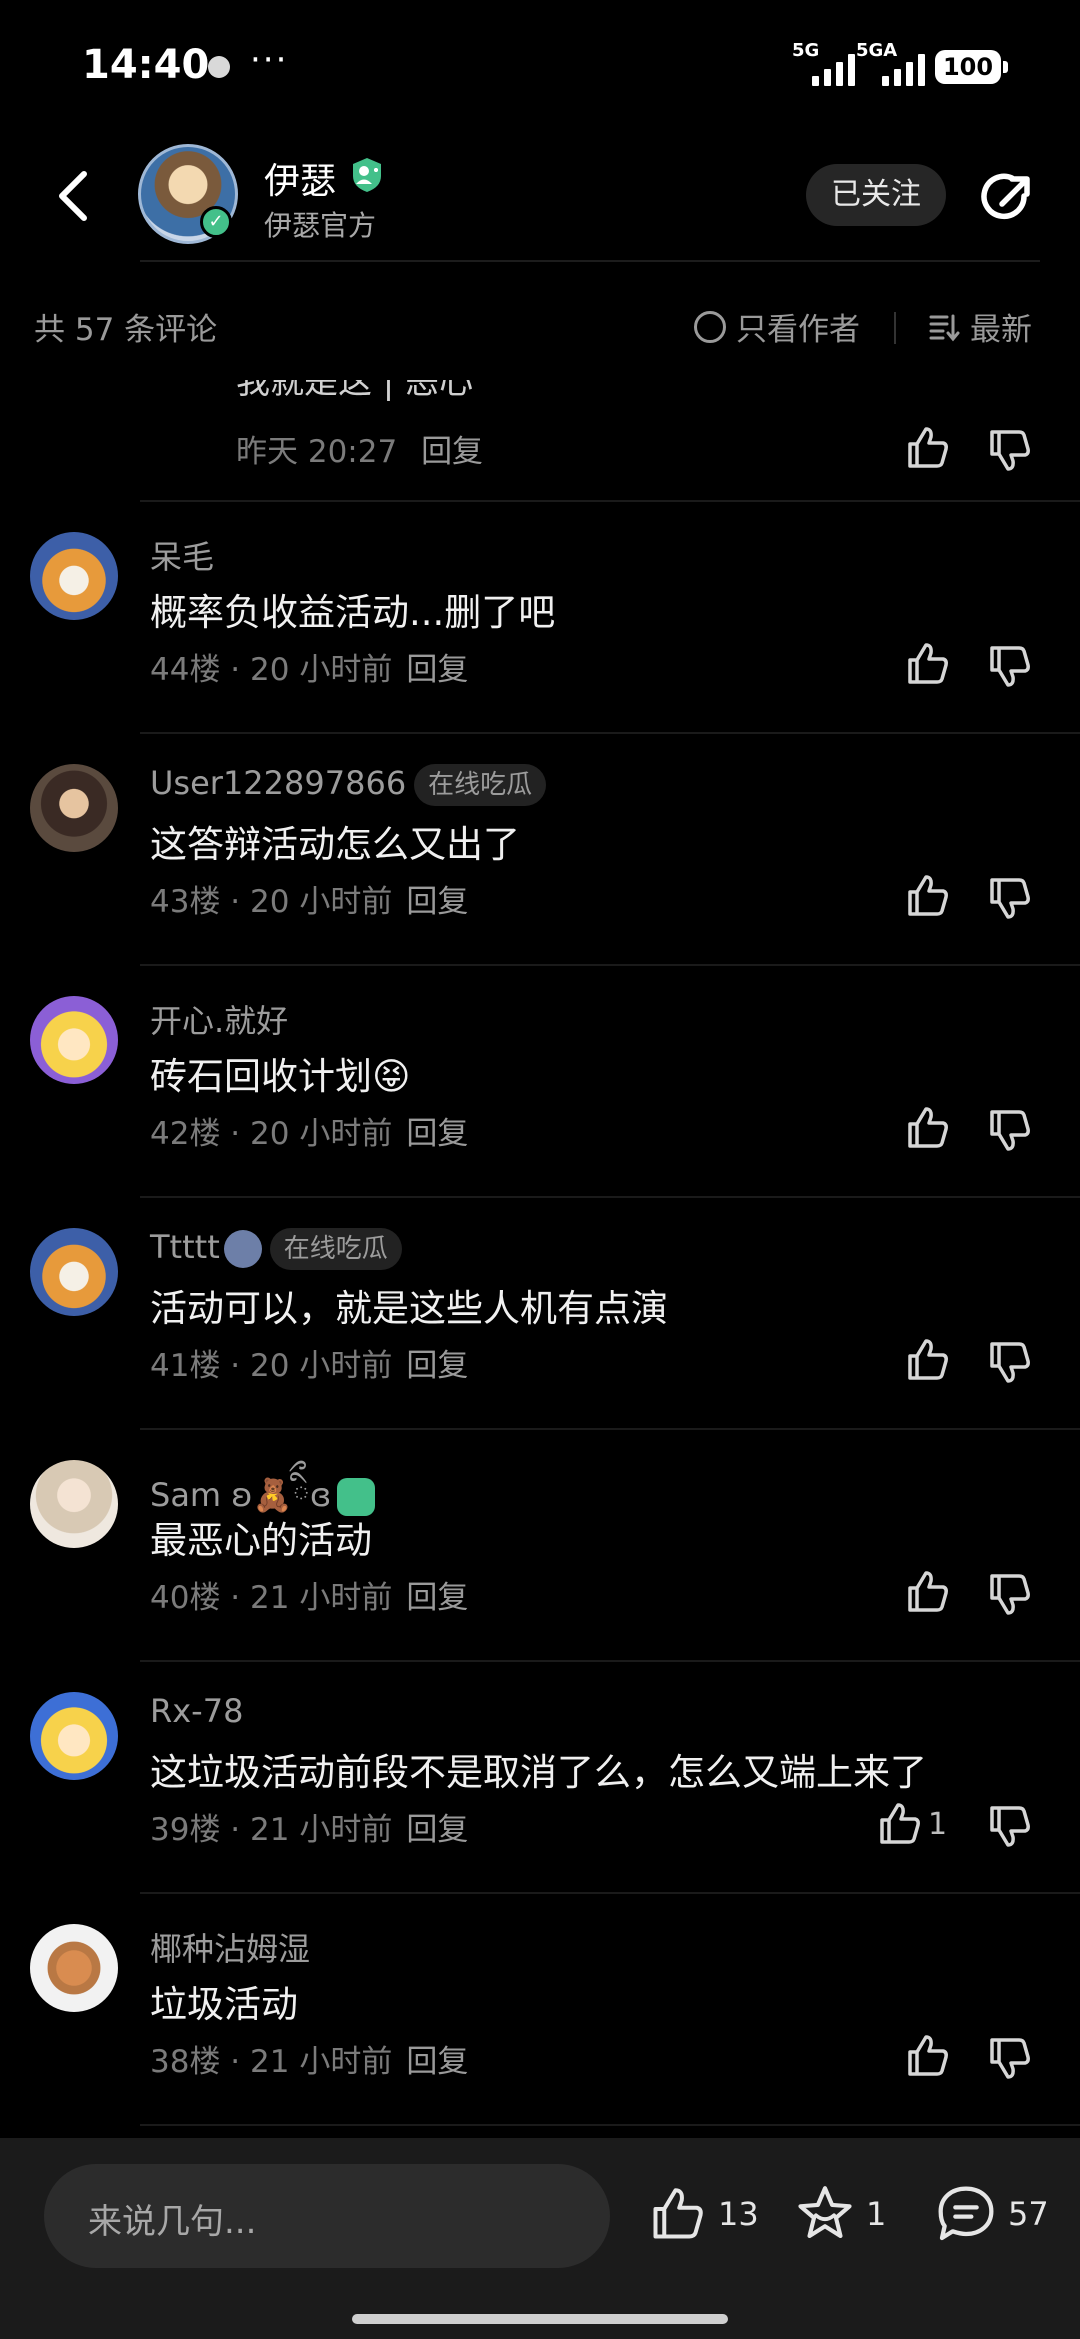  I want to click on filter-bar: 共 57 条评论 只看作者 最新, so click(540, 326).